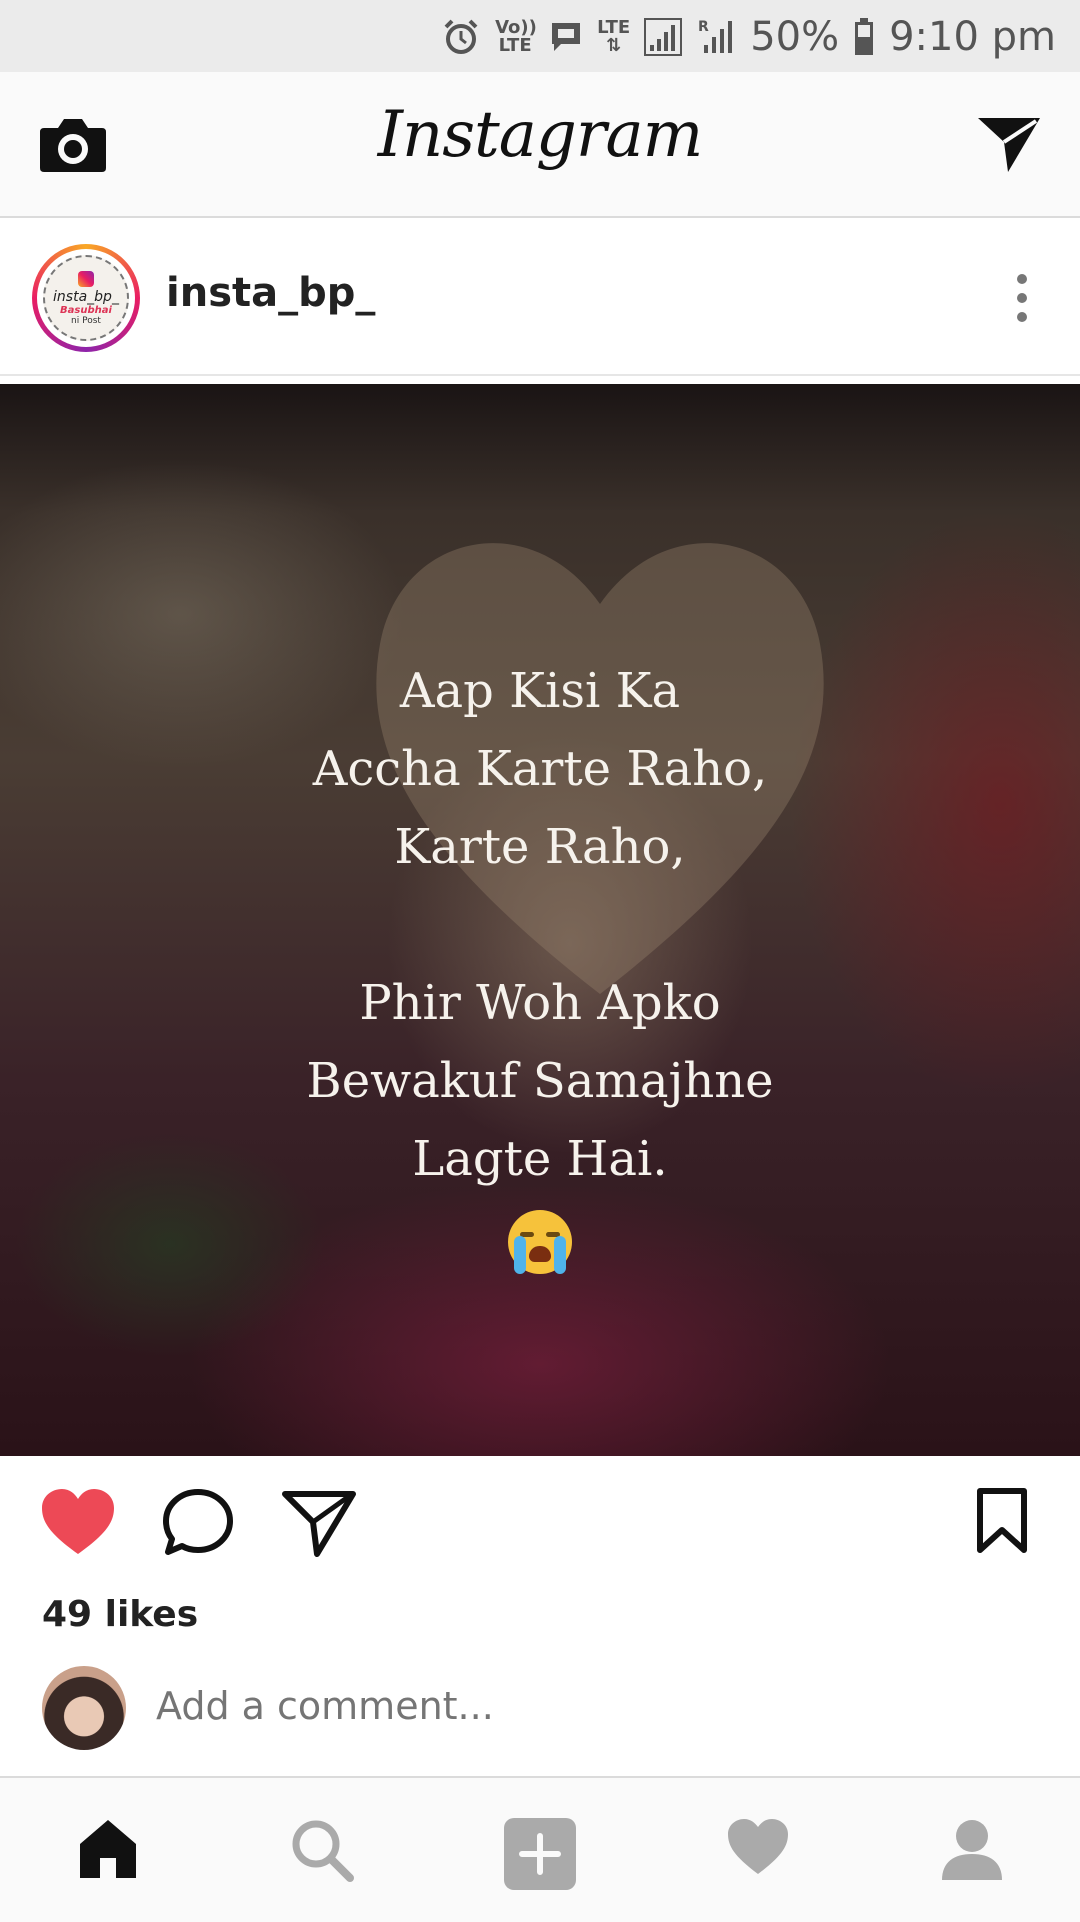 The image size is (1080, 1922). Describe the element at coordinates (540, 691) in the screenshot. I see `overlay-line-1: Aap Kisi Ka` at that location.